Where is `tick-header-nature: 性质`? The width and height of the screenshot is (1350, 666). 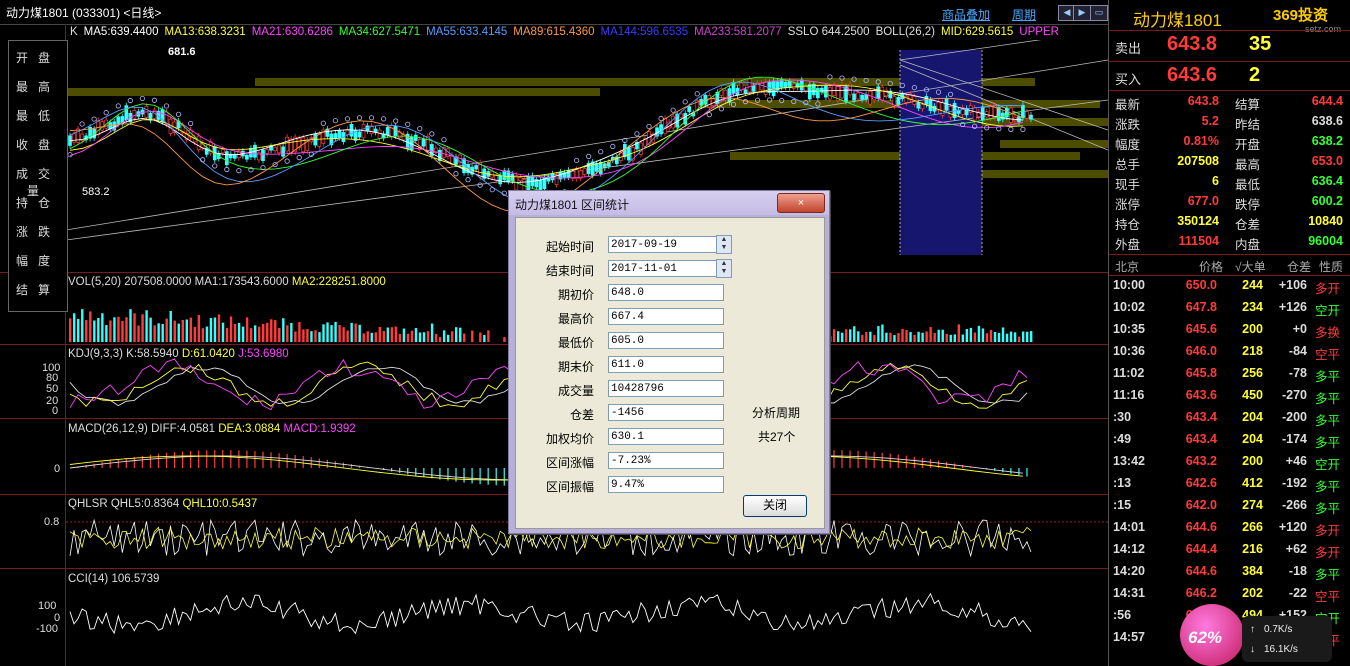 tick-header-nature: 性质 is located at coordinates (1331, 267).